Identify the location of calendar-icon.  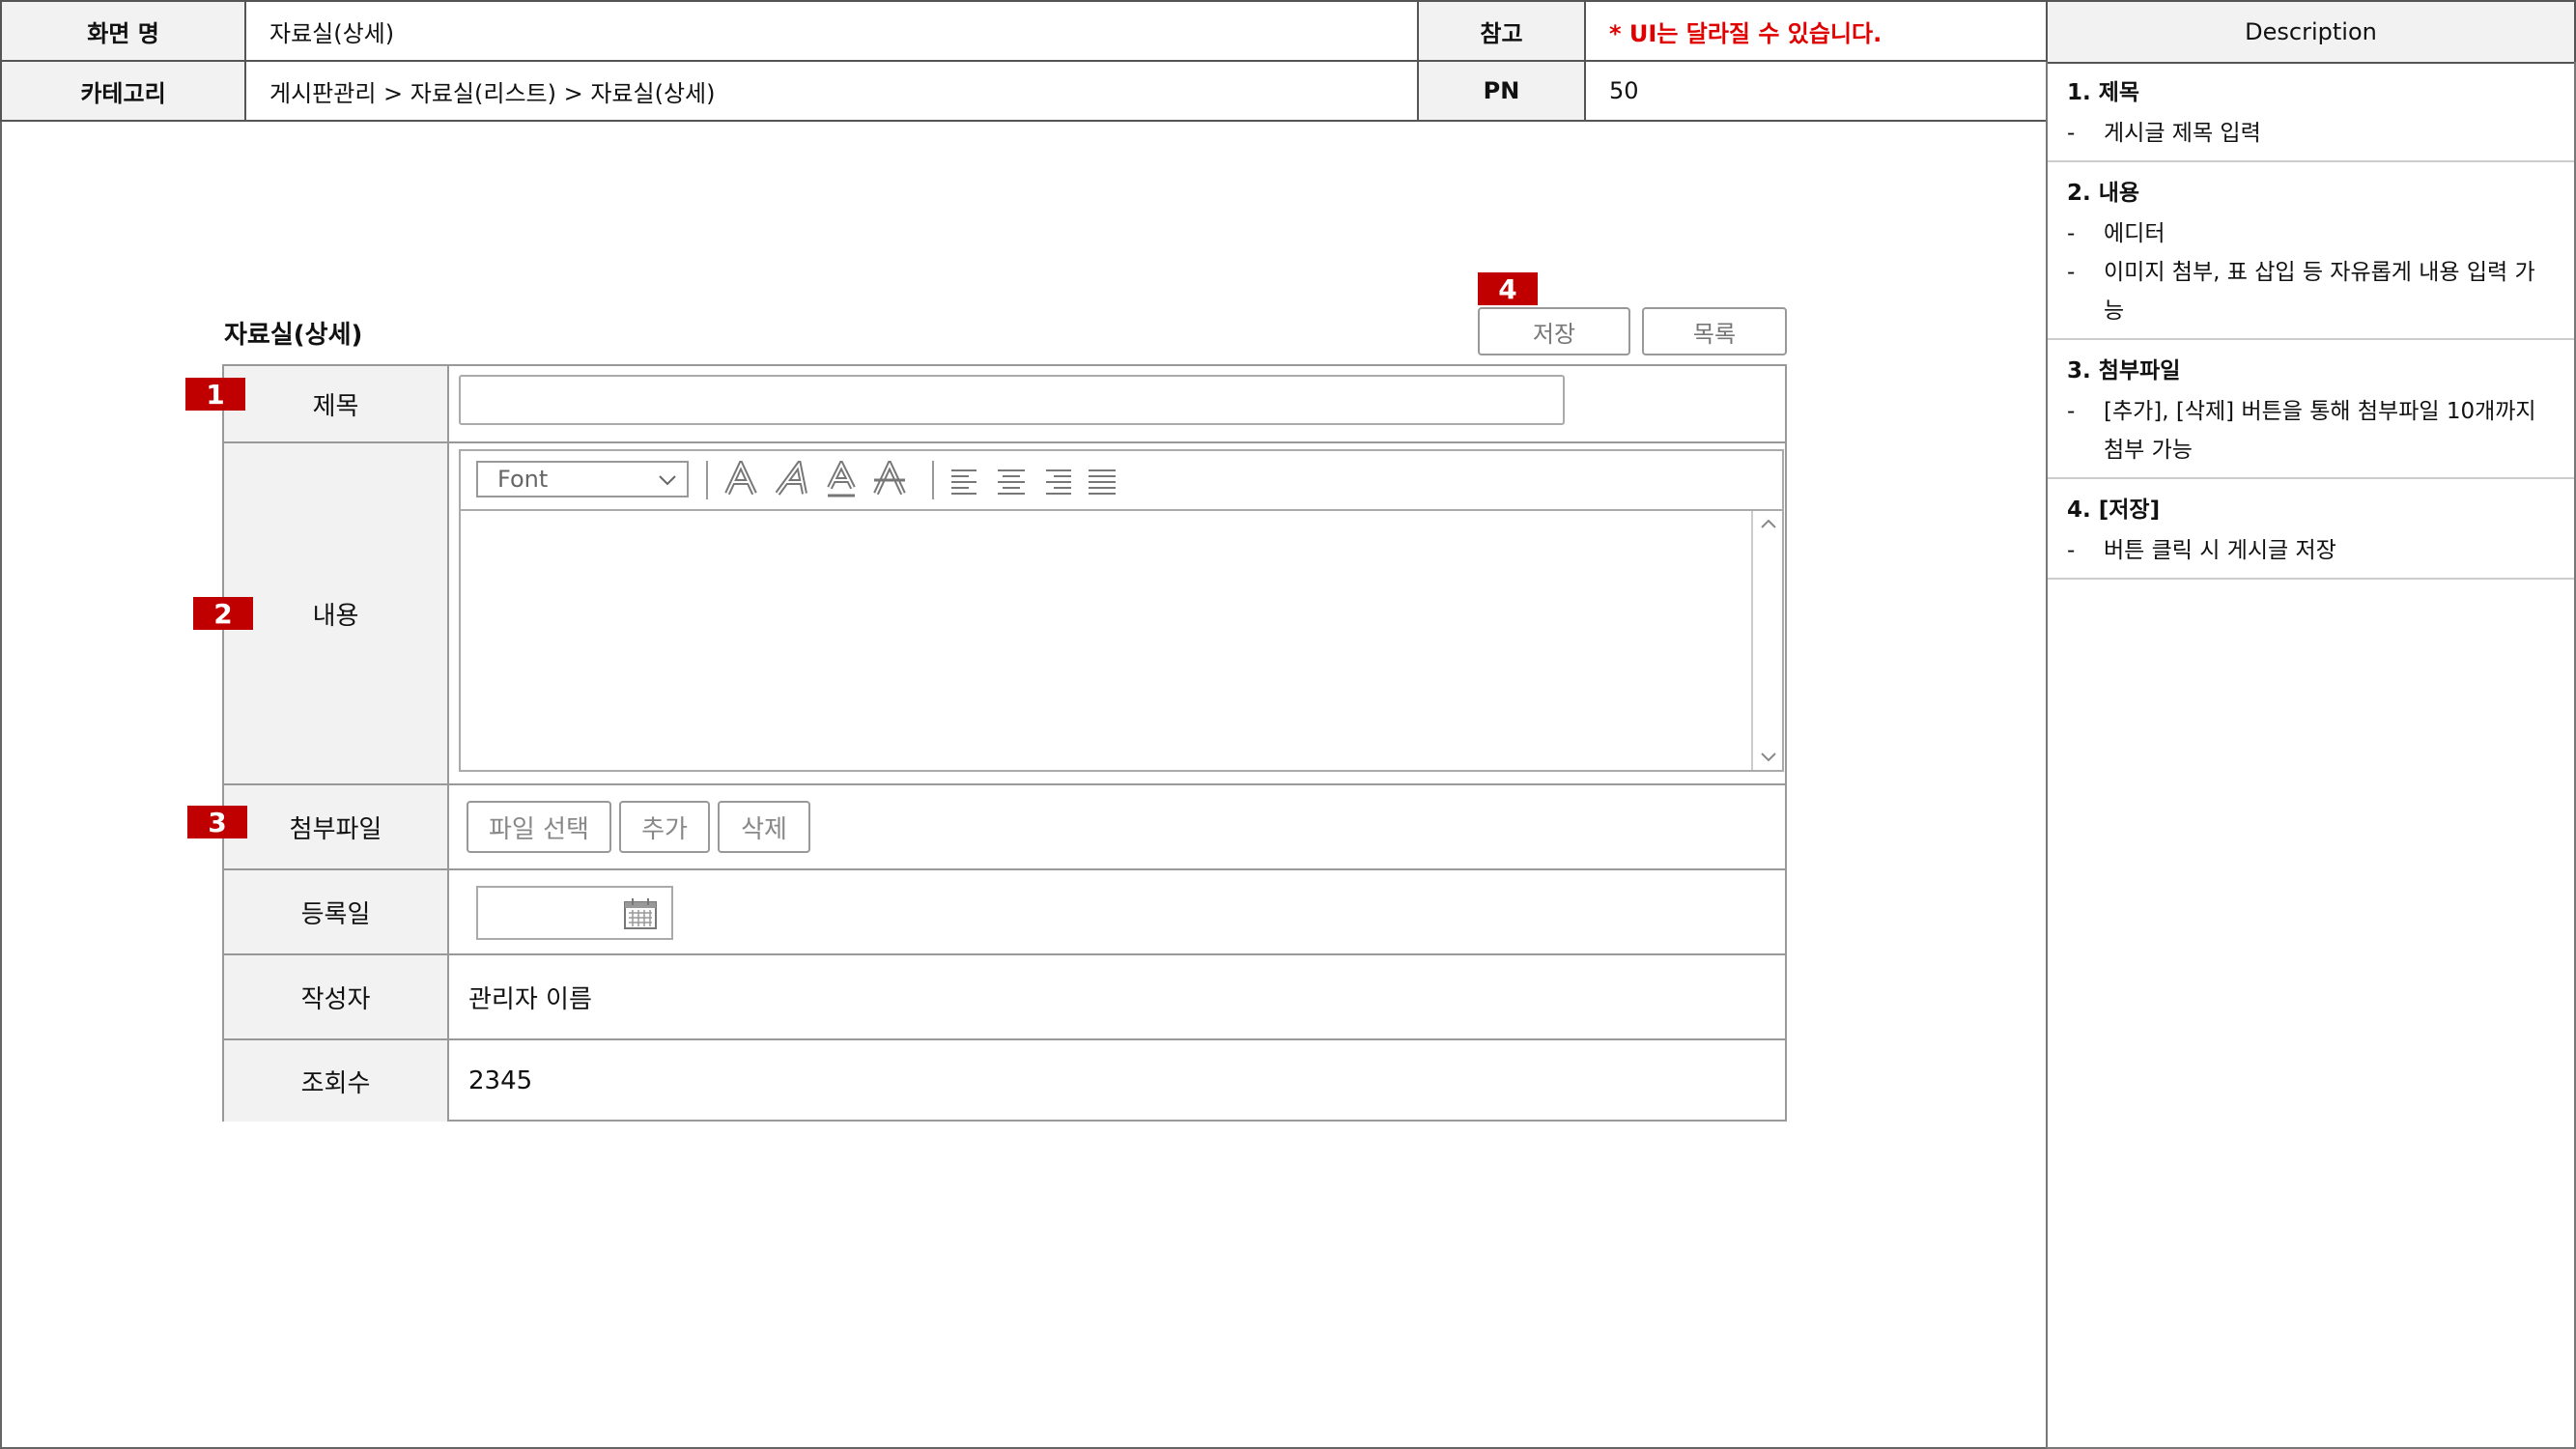
(640, 913).